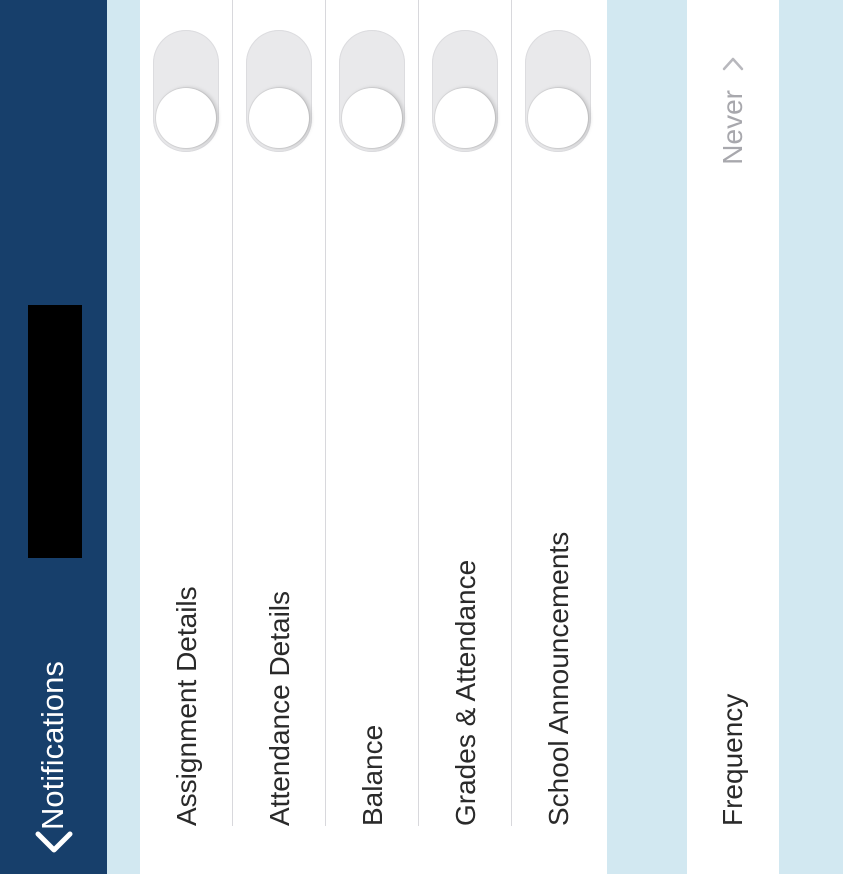 The height and width of the screenshot is (874, 843). What do you see at coordinates (53, 745) in the screenshot?
I see `back-button-label: Notifications` at bounding box center [53, 745].